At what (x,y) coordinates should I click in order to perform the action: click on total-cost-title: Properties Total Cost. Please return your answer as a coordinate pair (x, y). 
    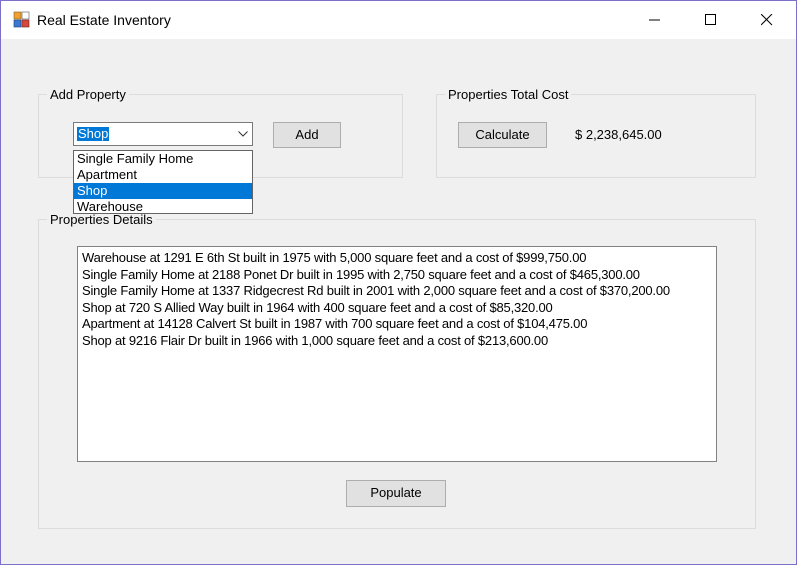
    Looking at the image, I should click on (508, 94).